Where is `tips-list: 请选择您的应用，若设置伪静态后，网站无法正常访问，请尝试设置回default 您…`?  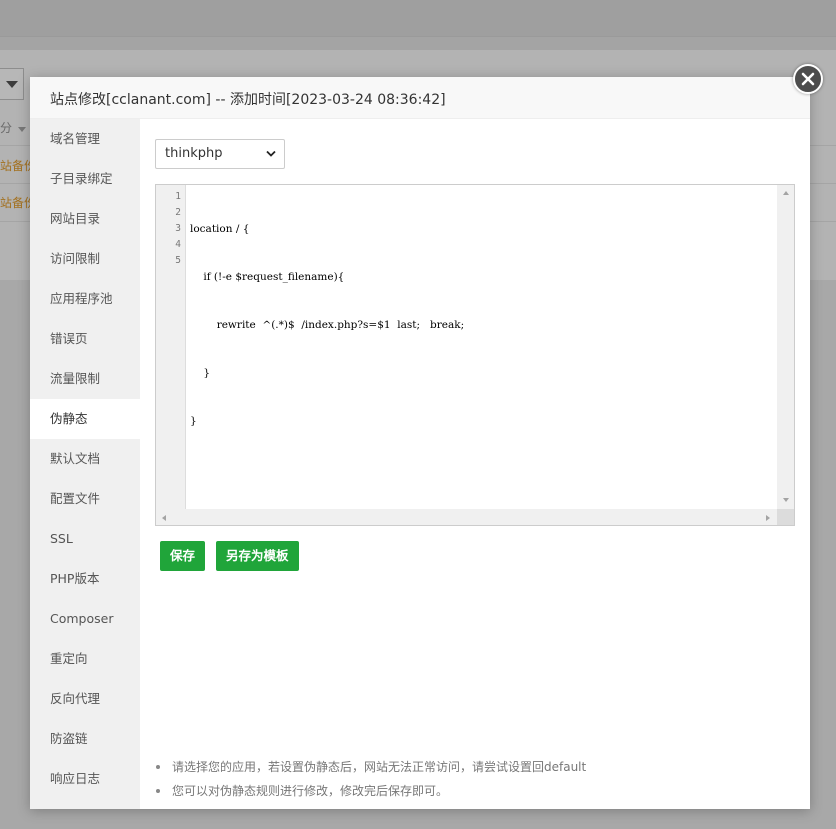 tips-list: 请选择您的应用，若设置伪静态后，网站无法正常访问，请尝试设置回default 您… is located at coordinates (475, 779).